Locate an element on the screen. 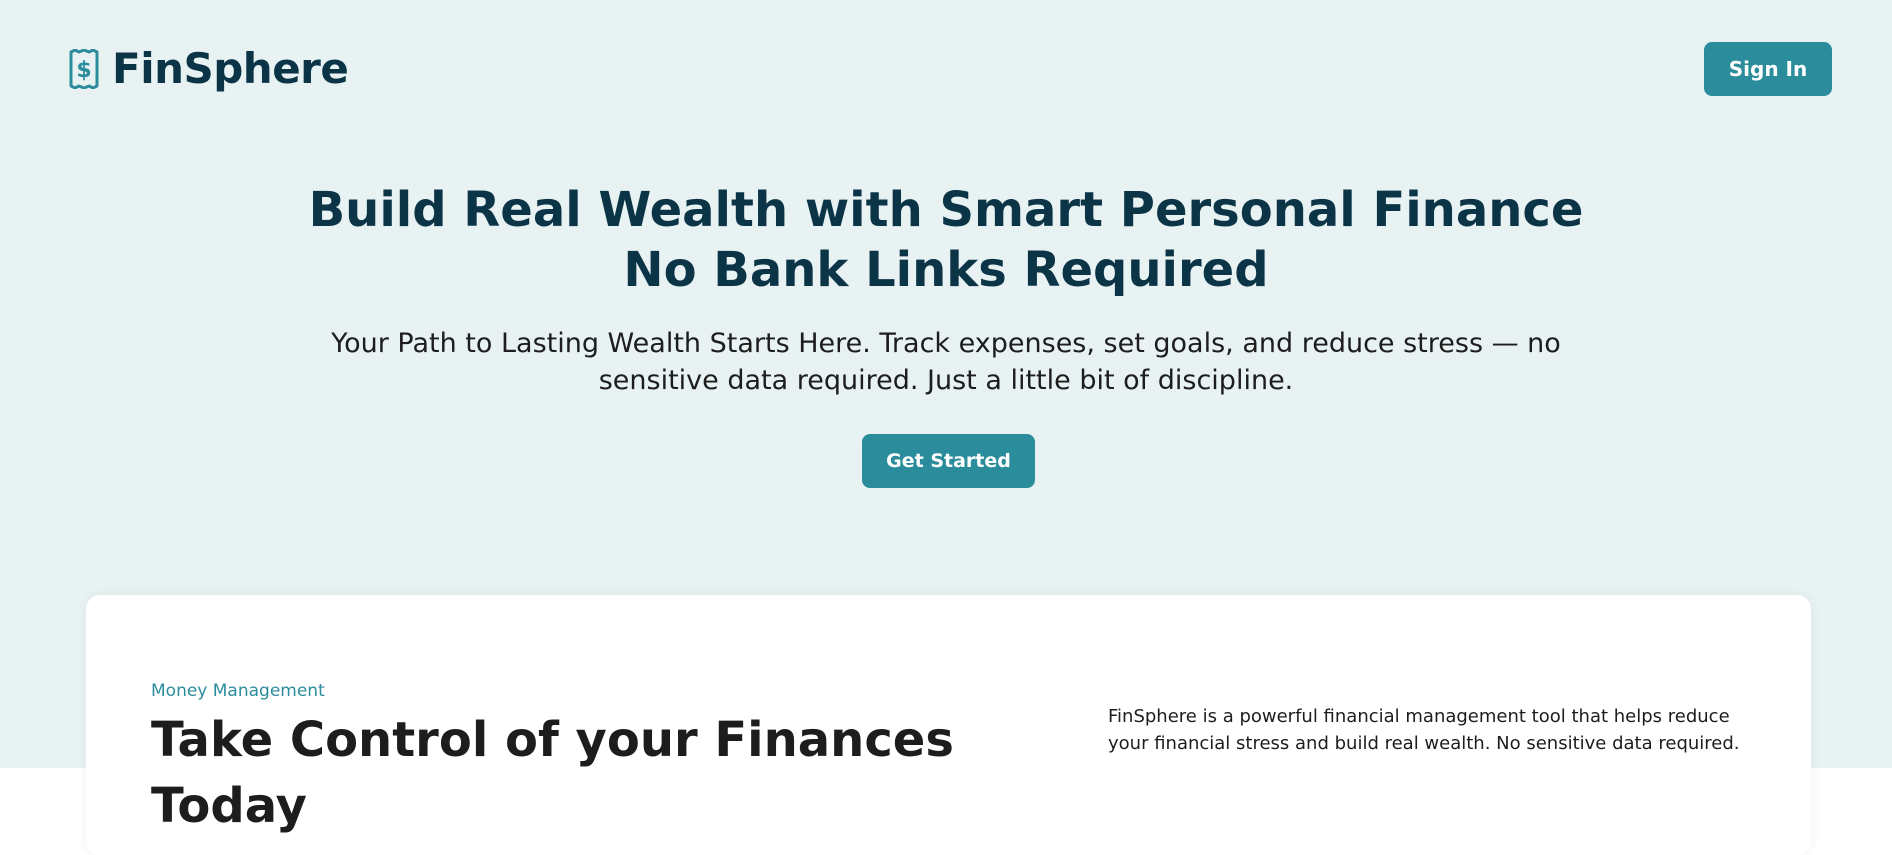 The image size is (1892, 855). get-started-button: Get Started is located at coordinates (948, 461).